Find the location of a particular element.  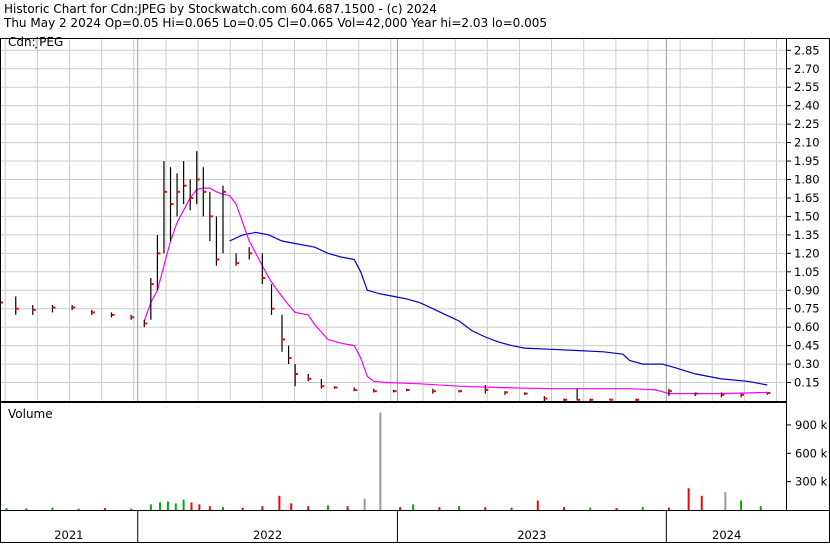

price-tick-label: 2.10 is located at coordinates (807, 143).